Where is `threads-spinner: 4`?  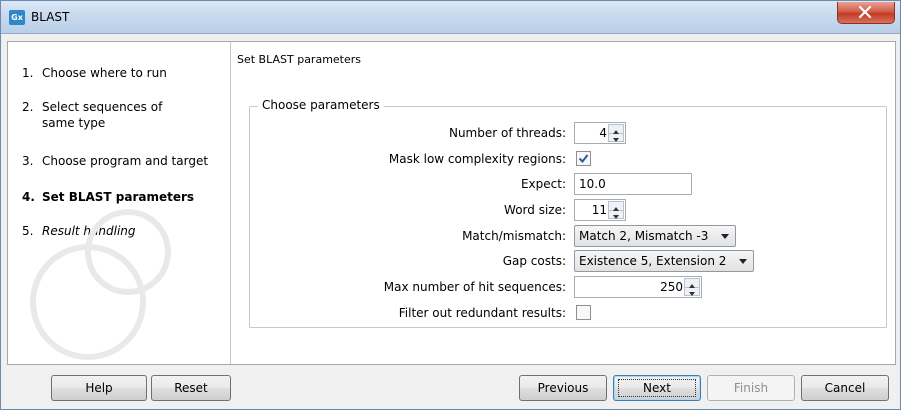 threads-spinner: 4 is located at coordinates (600, 133).